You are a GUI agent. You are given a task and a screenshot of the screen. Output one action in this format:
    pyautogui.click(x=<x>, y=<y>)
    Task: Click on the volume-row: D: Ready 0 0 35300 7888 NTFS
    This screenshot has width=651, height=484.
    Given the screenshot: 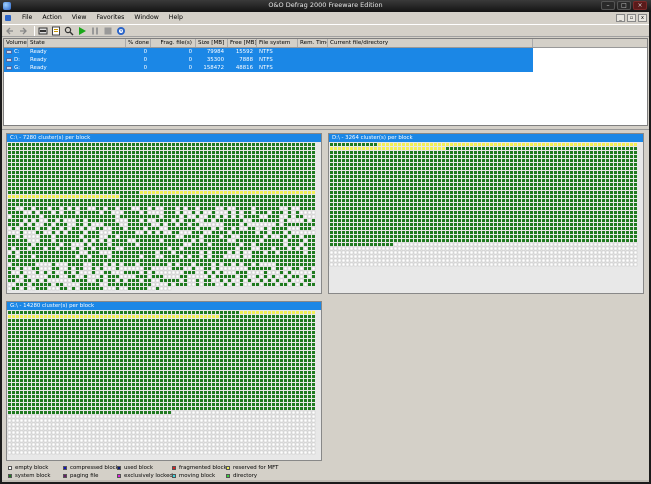 What is the action you would take?
    pyautogui.click(x=268, y=60)
    